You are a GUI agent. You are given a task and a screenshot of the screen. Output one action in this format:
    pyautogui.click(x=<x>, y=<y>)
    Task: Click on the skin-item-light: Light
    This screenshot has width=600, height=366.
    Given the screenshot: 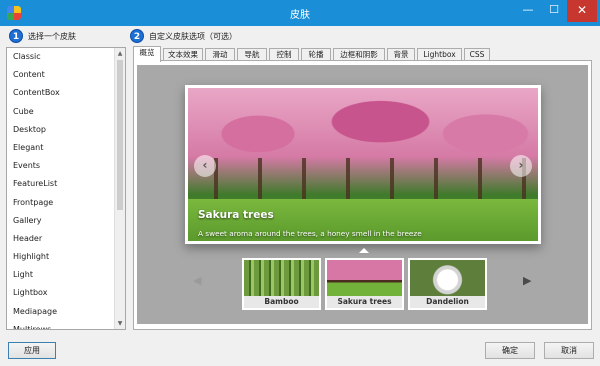 What is the action you would take?
    pyautogui.click(x=66, y=275)
    